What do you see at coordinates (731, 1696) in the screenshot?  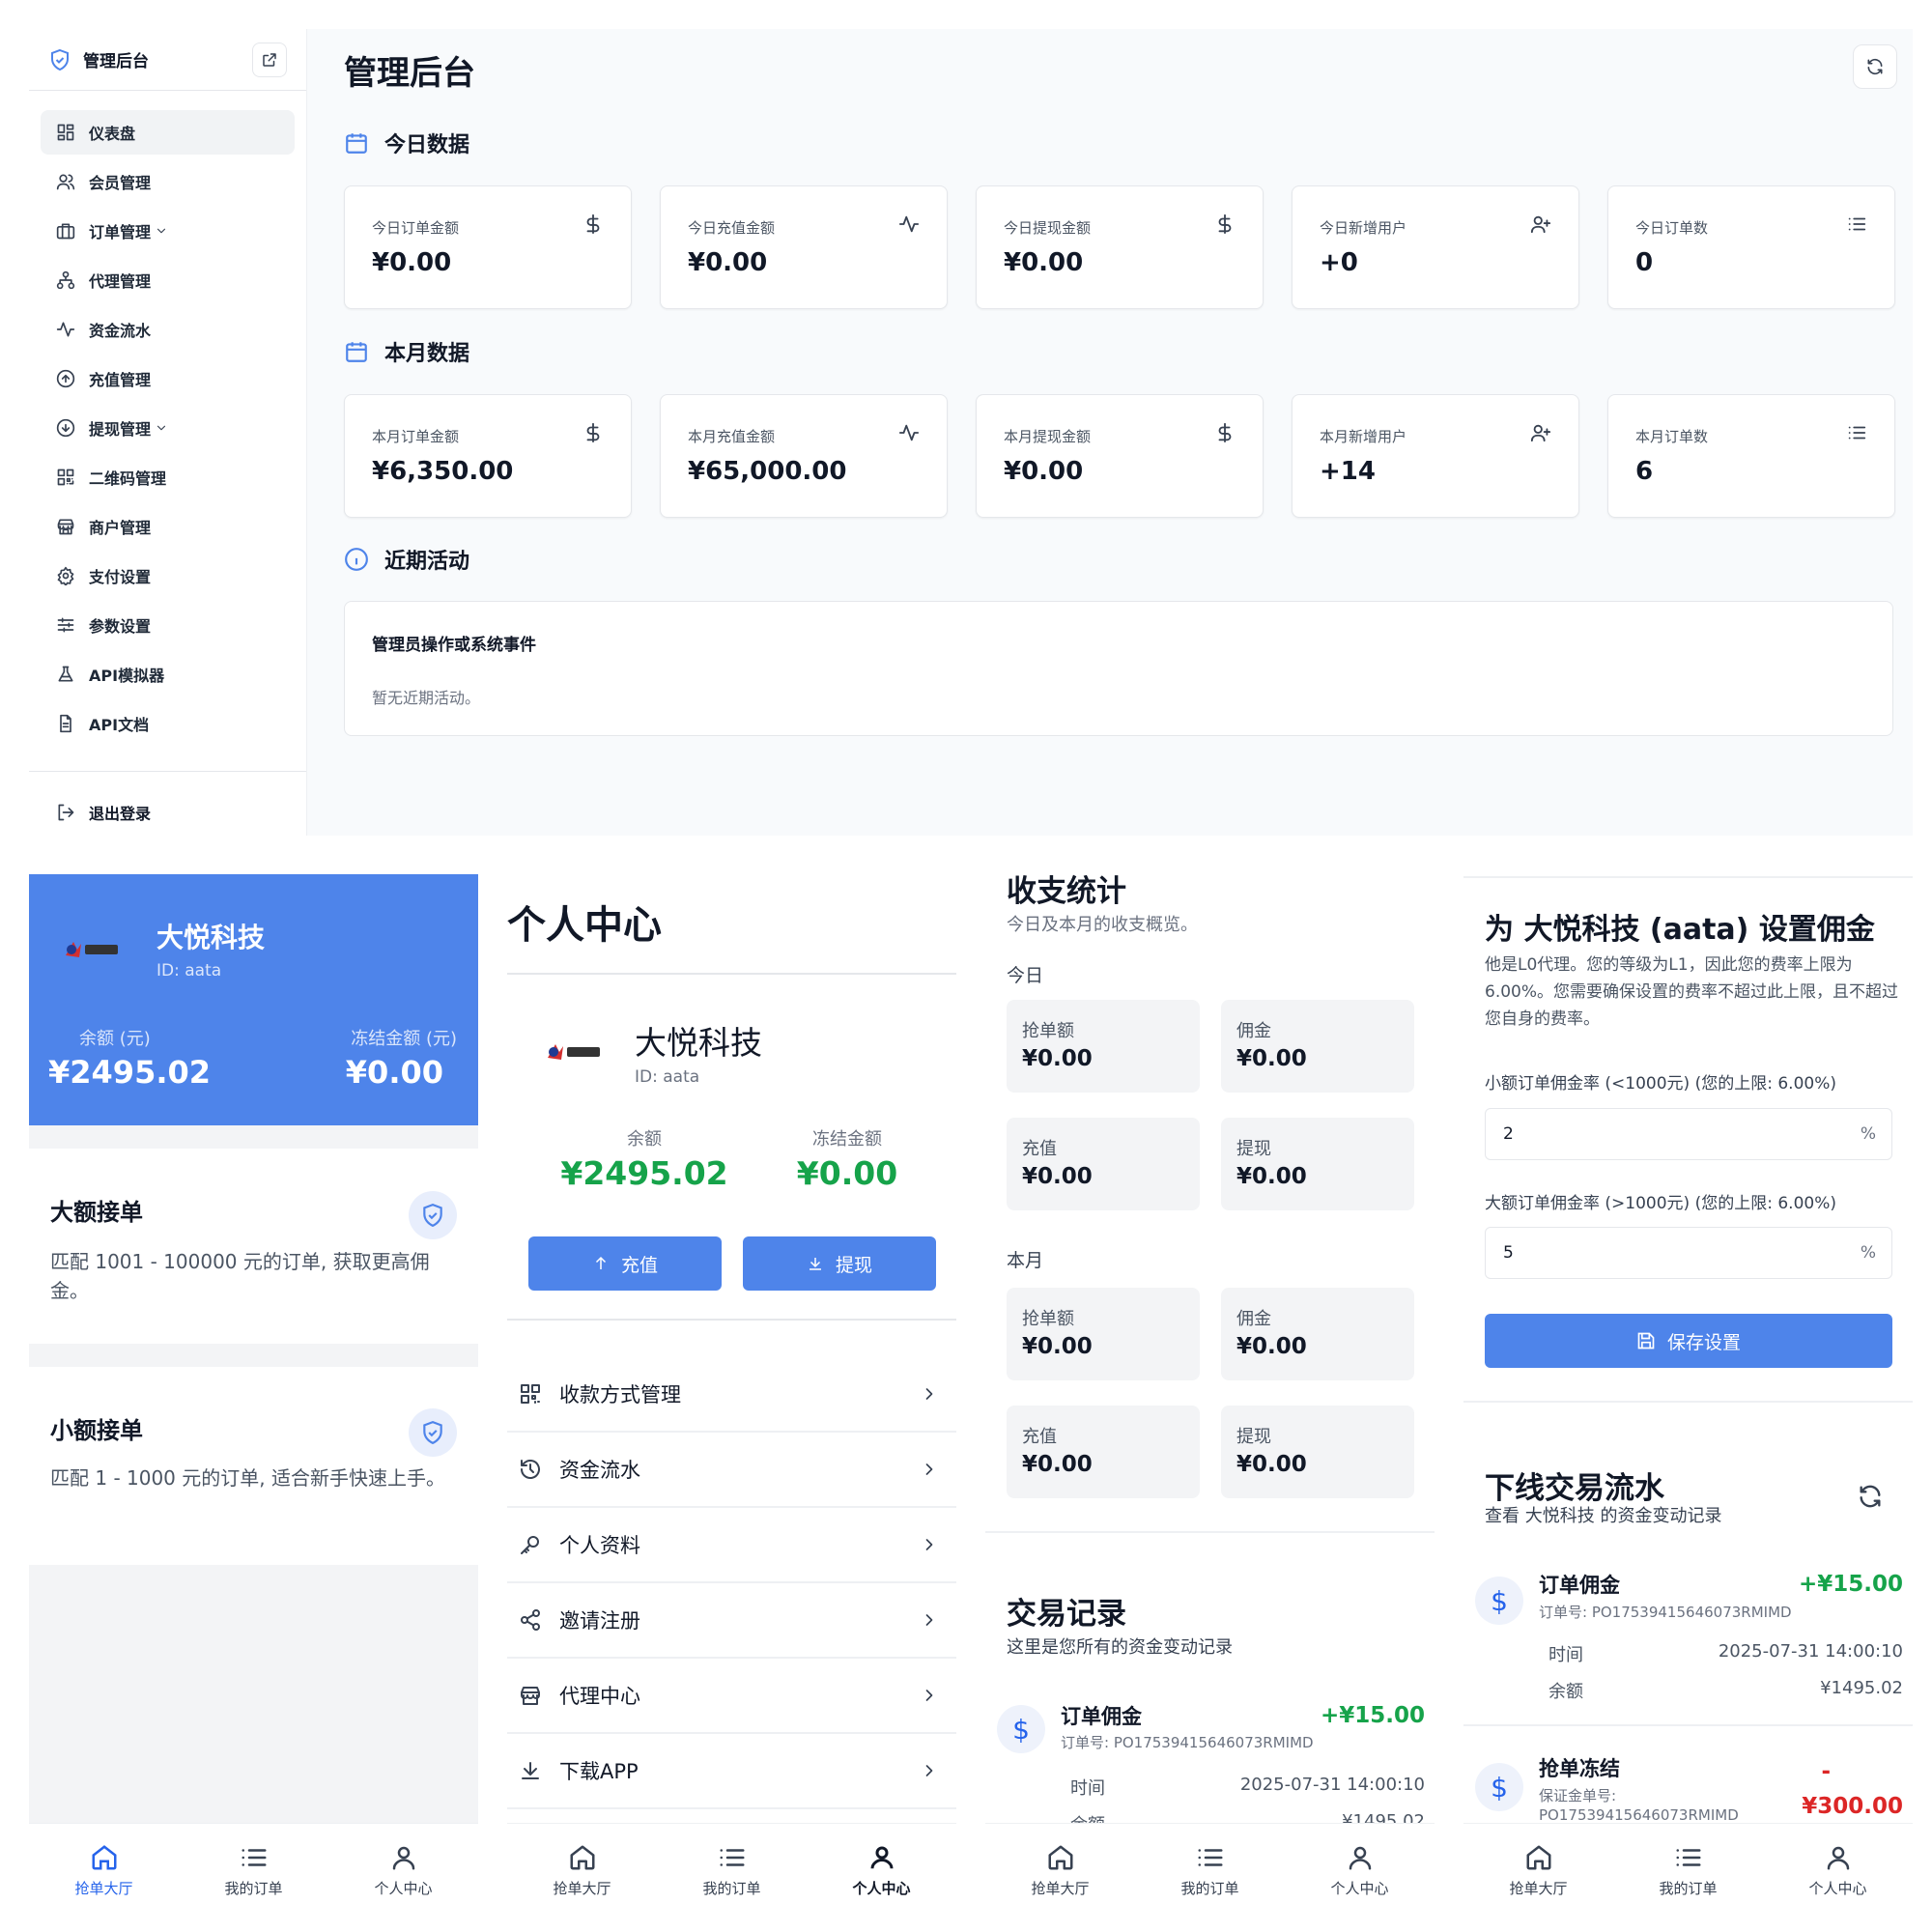 I see `menu-item-agent-center: 代理中心` at bounding box center [731, 1696].